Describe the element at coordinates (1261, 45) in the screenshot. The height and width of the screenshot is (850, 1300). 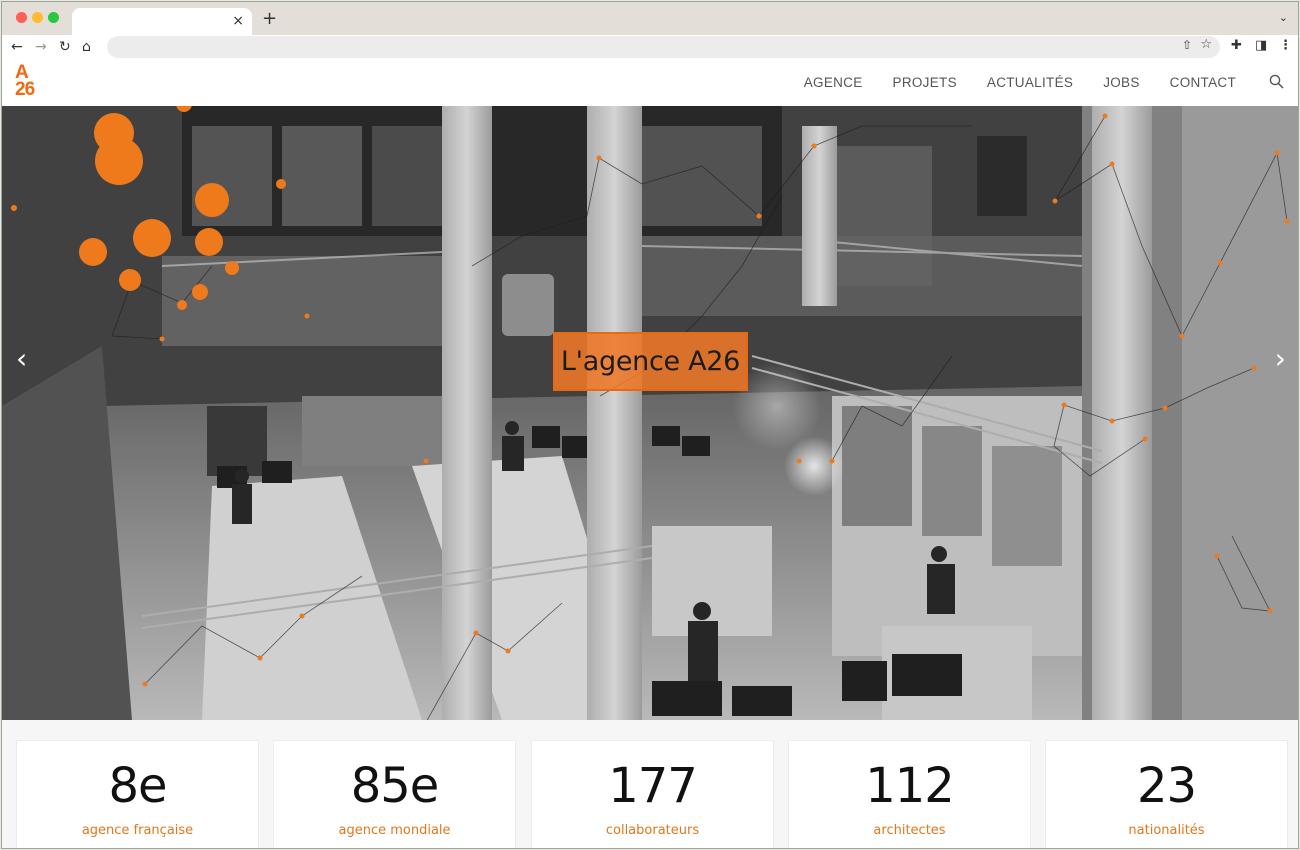
I see `side-panel-icon: ◨` at that location.